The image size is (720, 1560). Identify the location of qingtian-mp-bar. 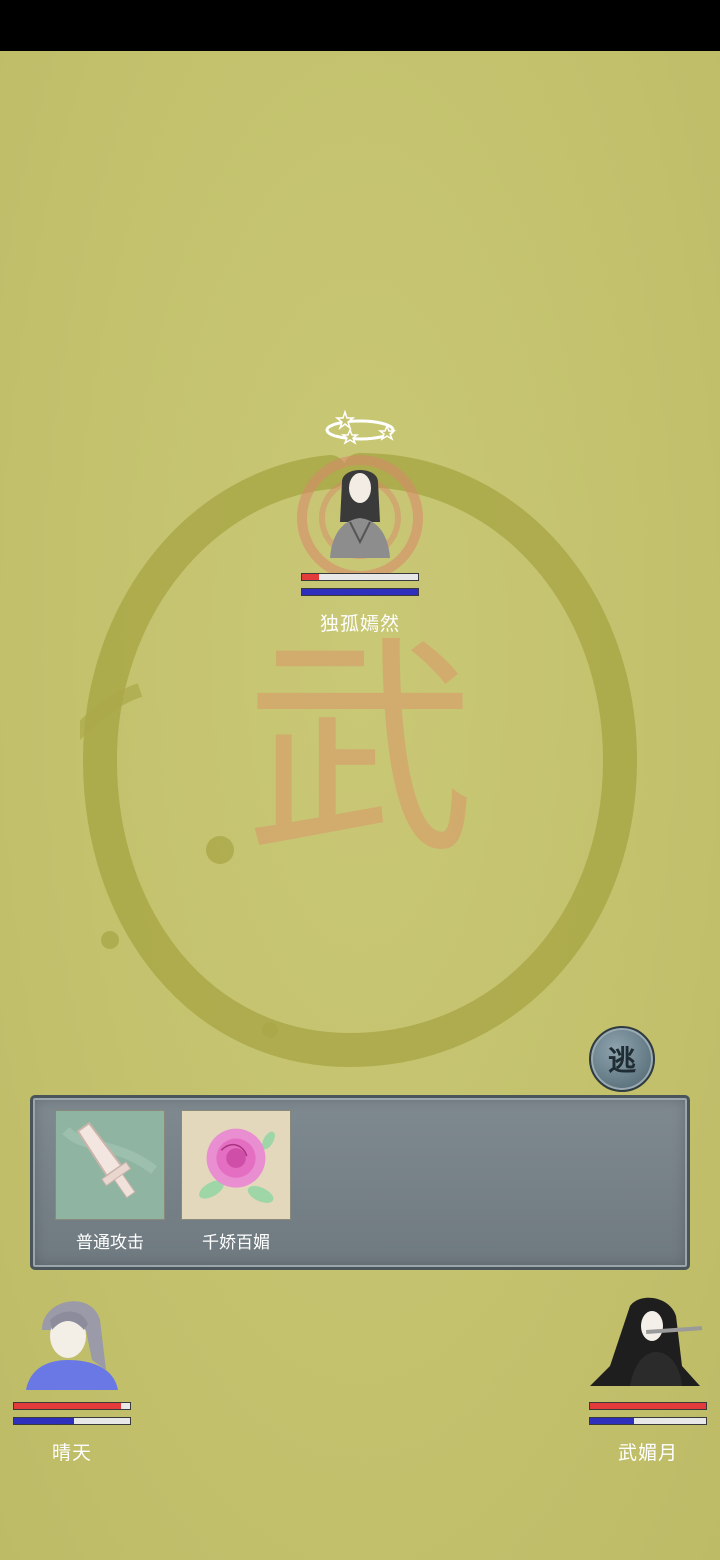
(72, 1421).